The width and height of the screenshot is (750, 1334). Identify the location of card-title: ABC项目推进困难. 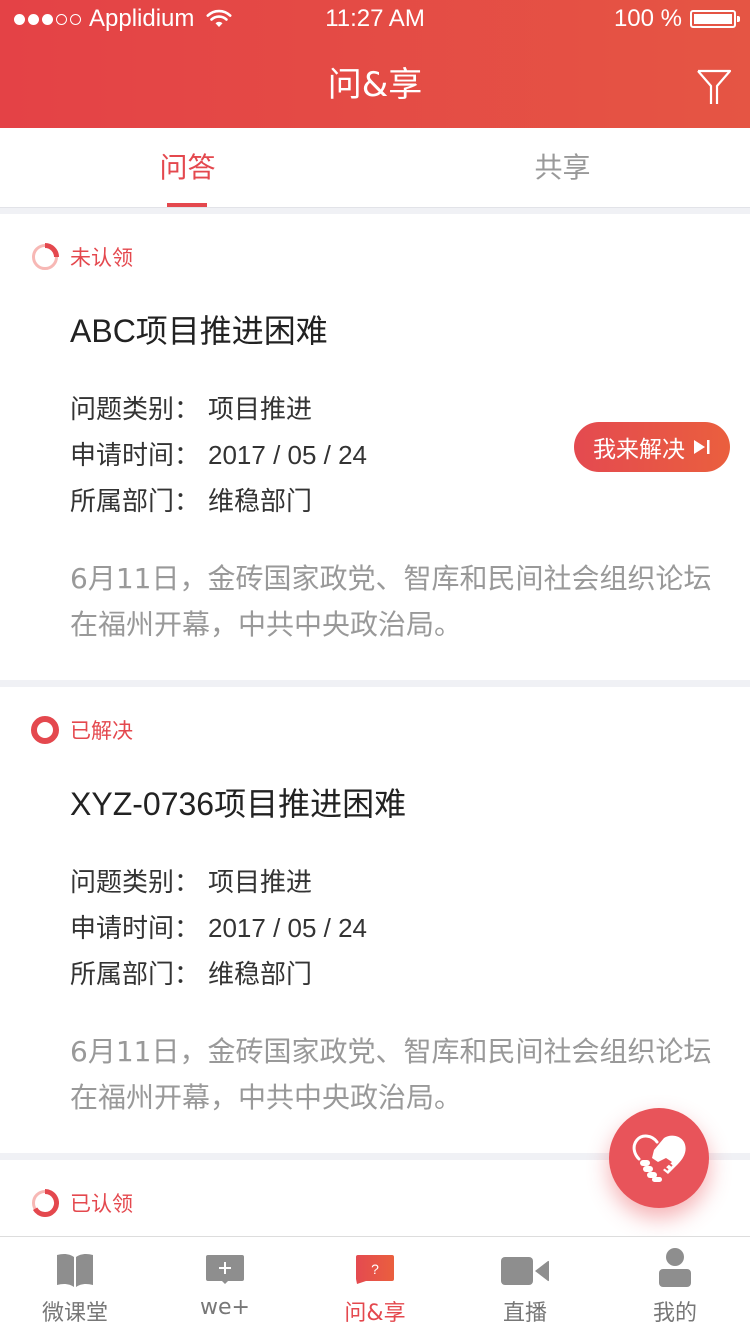
(199, 331).